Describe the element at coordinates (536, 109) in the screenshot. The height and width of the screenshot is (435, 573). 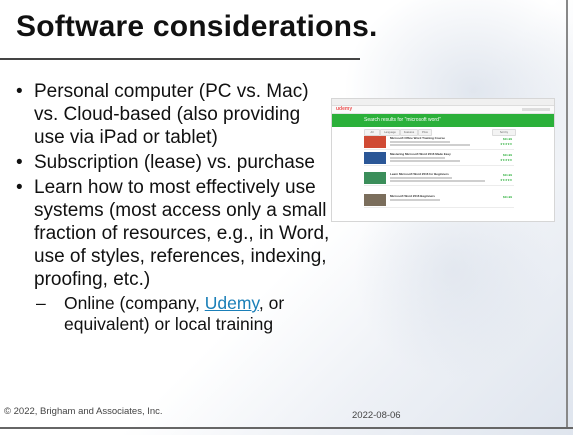
I see `header-controls` at that location.